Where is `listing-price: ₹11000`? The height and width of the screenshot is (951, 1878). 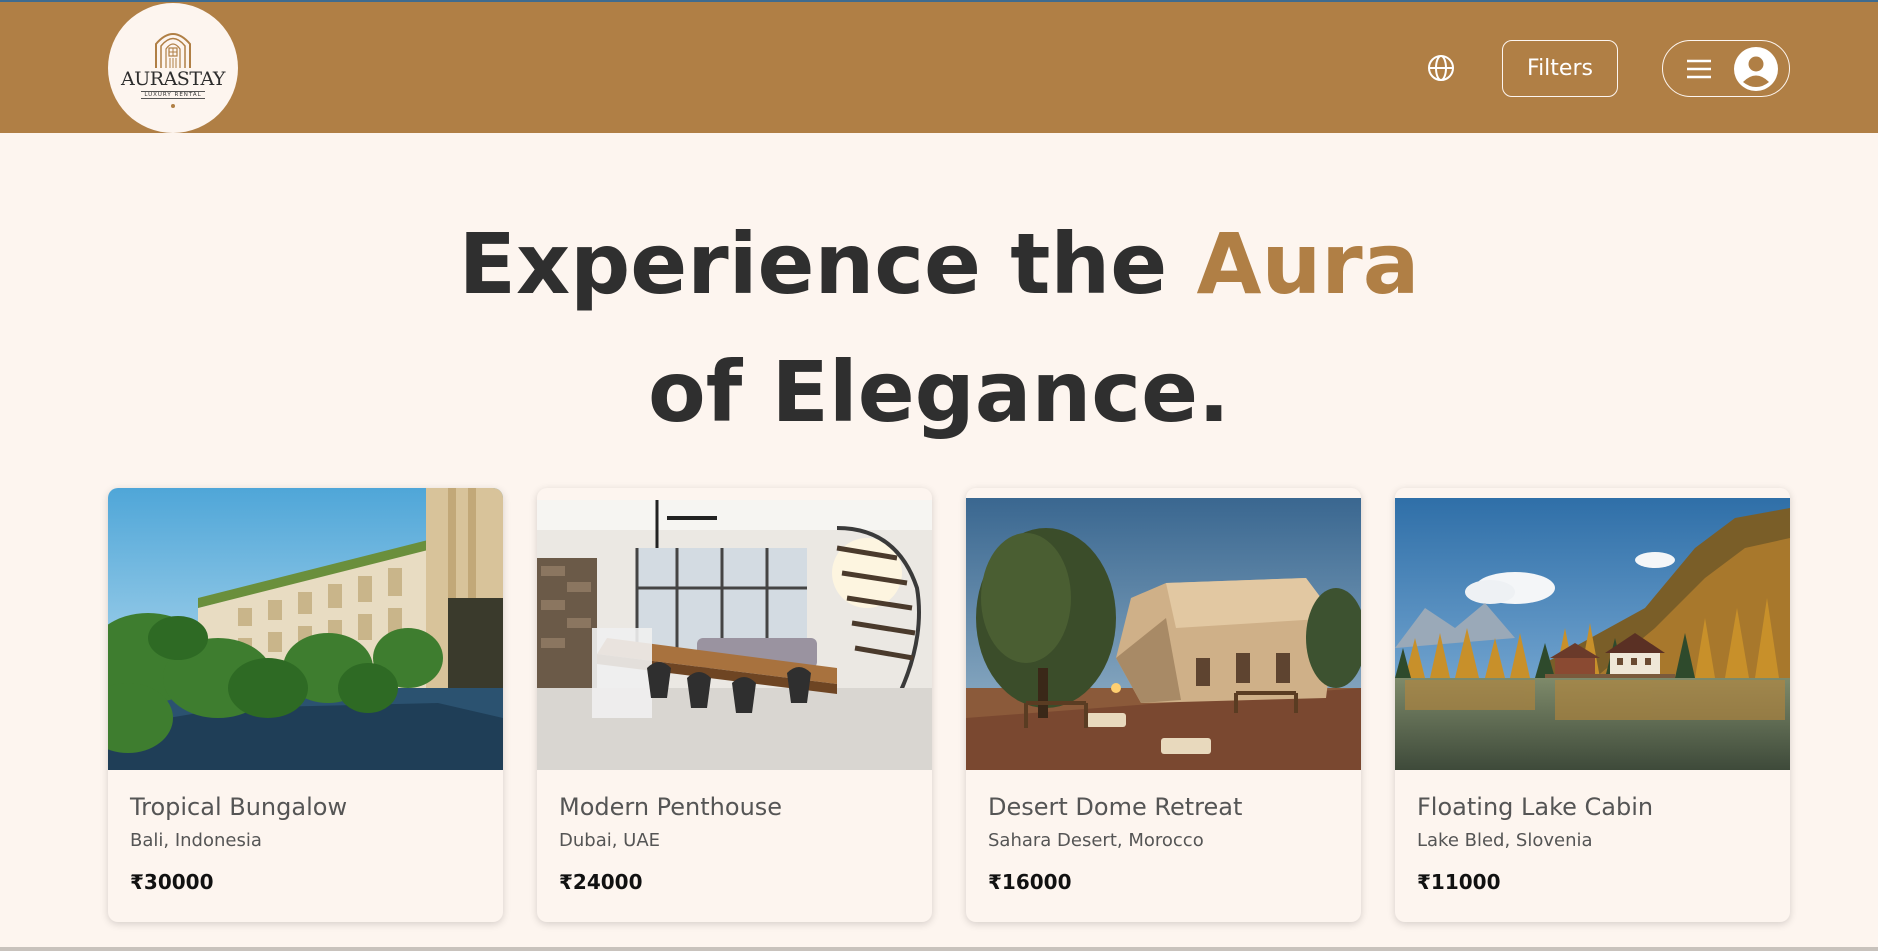
listing-price: ₹11000 is located at coordinates (1459, 882).